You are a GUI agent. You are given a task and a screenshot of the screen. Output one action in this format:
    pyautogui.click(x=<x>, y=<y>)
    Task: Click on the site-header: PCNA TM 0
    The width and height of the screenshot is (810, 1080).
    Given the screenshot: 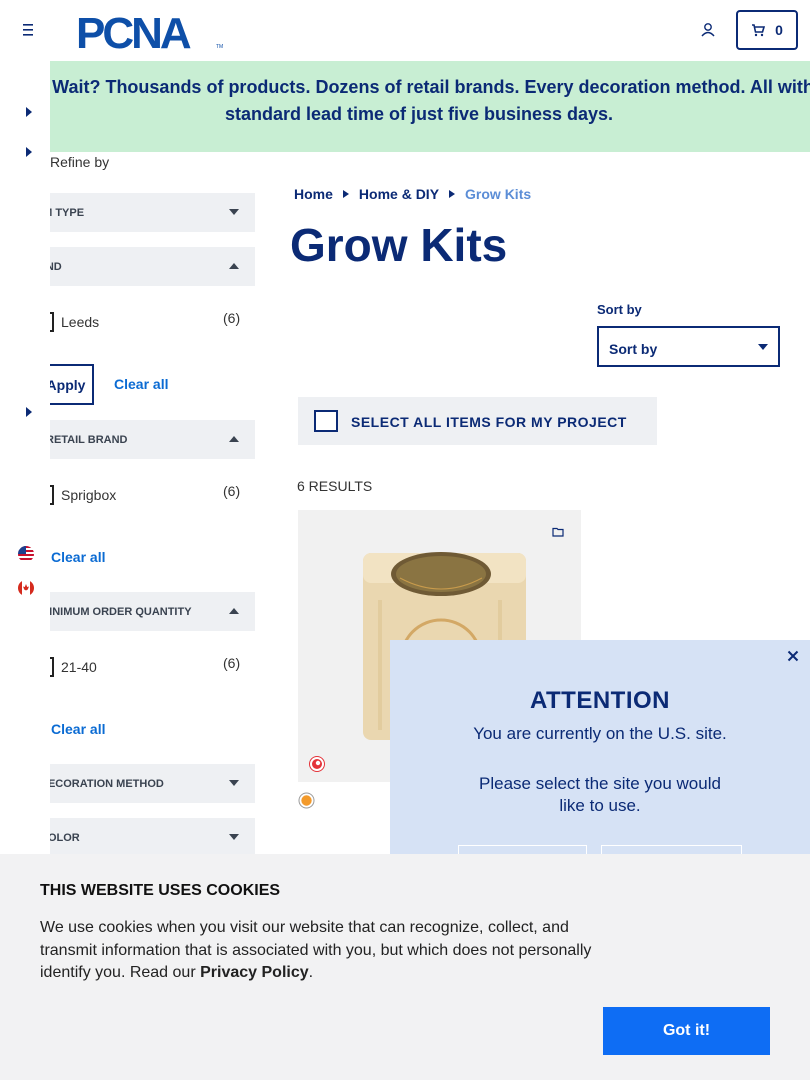 What is the action you would take?
    pyautogui.click(x=405, y=30)
    